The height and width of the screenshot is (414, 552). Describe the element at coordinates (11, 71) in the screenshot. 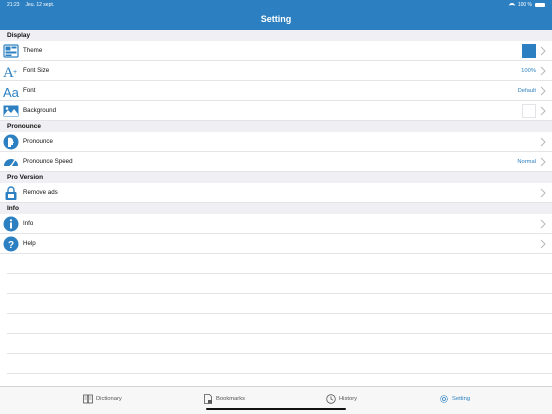

I see `font-size-icon: A +` at that location.